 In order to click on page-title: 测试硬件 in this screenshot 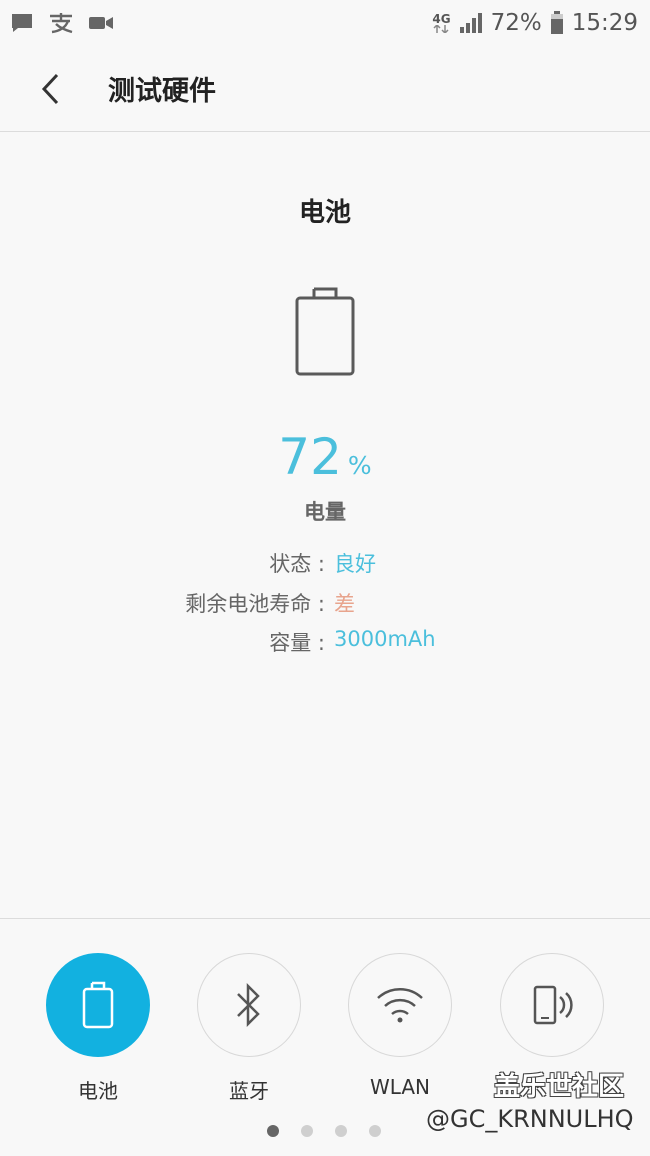, I will do `click(162, 91)`.